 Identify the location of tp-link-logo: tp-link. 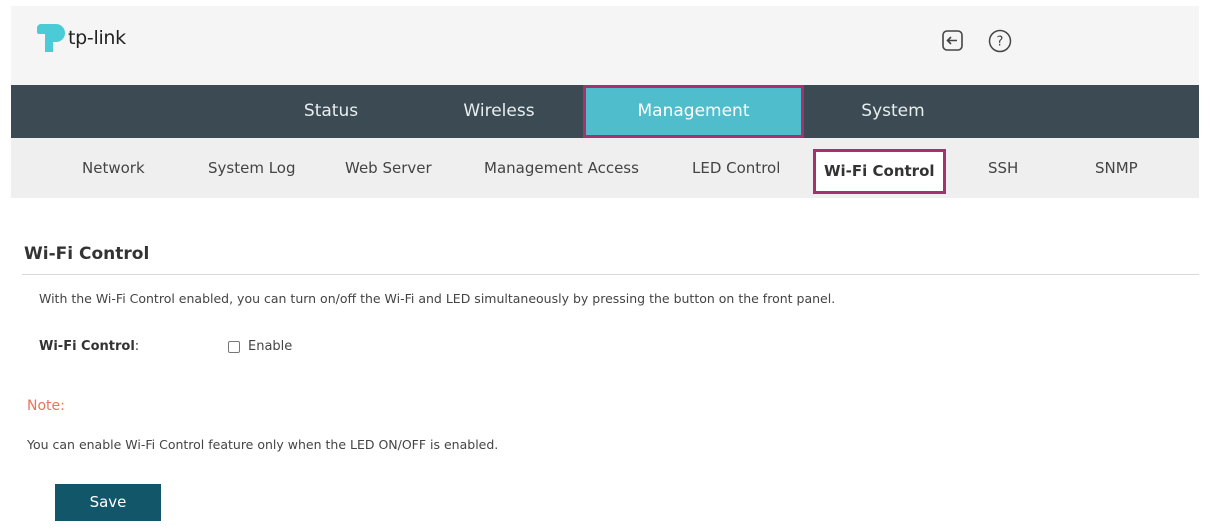
(80, 38).